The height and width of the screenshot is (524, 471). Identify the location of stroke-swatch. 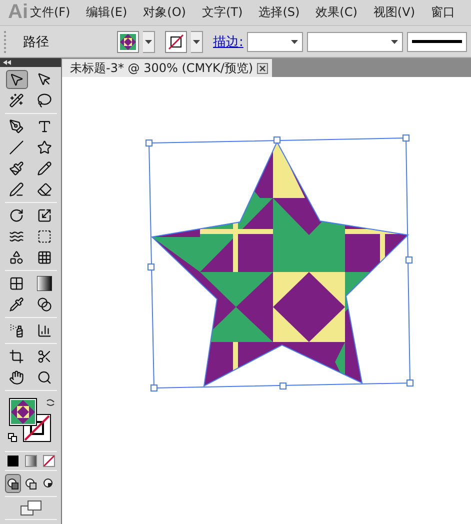
(176, 41).